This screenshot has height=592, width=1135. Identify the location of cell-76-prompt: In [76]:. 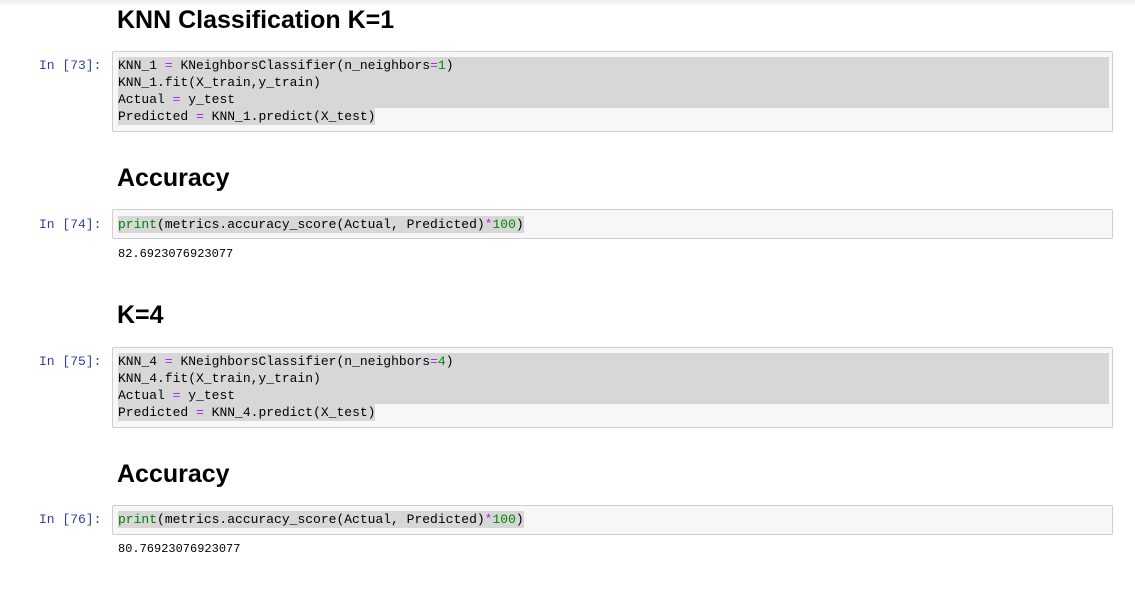
(70, 519).